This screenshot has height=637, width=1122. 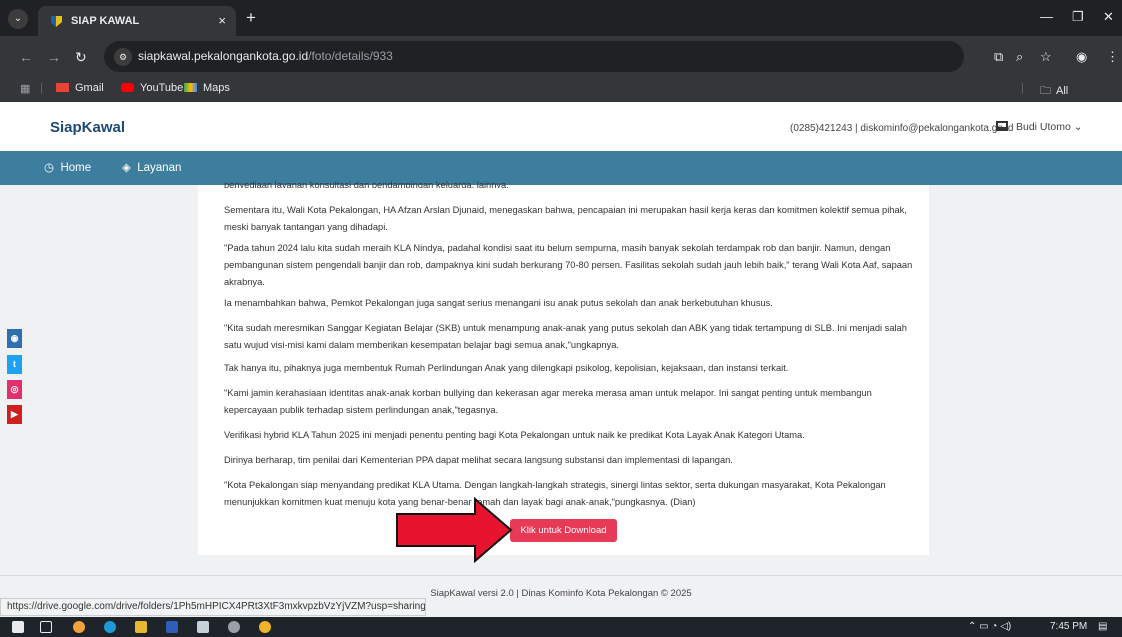 What do you see at coordinates (14, 414) in the screenshot?
I see `youtube-icon: ▶` at bounding box center [14, 414].